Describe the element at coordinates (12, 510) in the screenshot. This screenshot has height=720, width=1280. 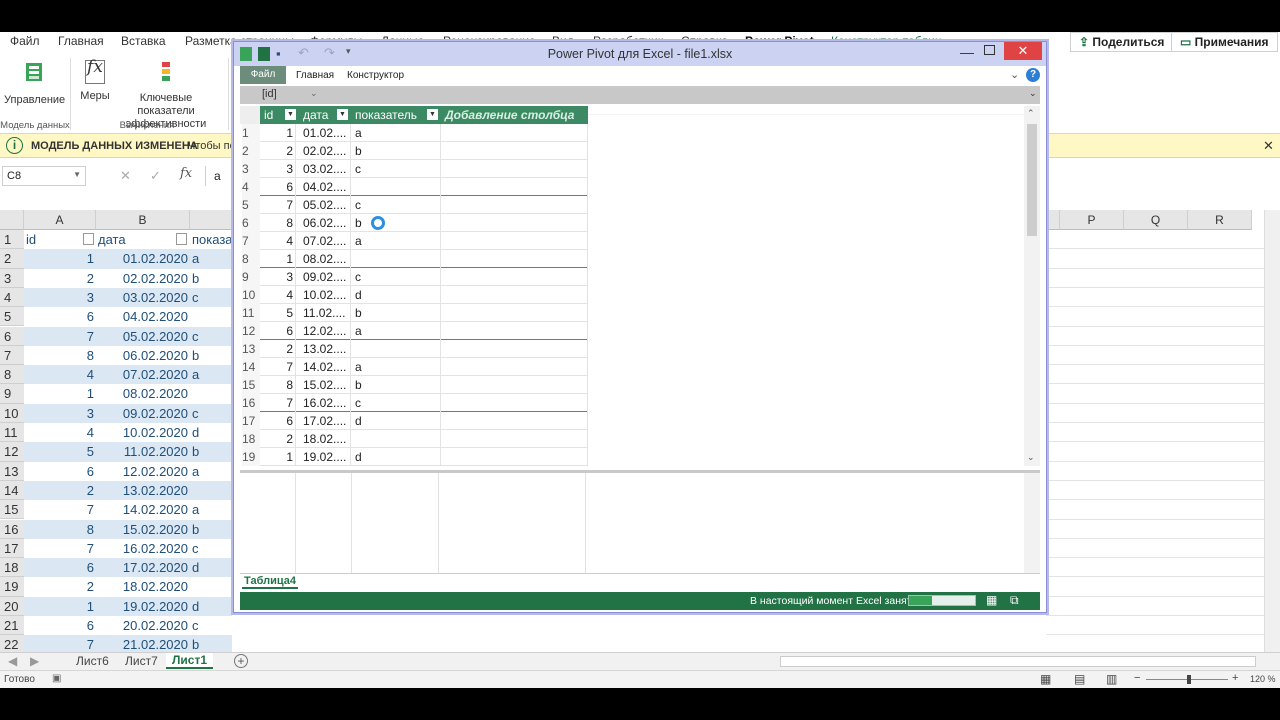
I see `row-header: 15` at that location.